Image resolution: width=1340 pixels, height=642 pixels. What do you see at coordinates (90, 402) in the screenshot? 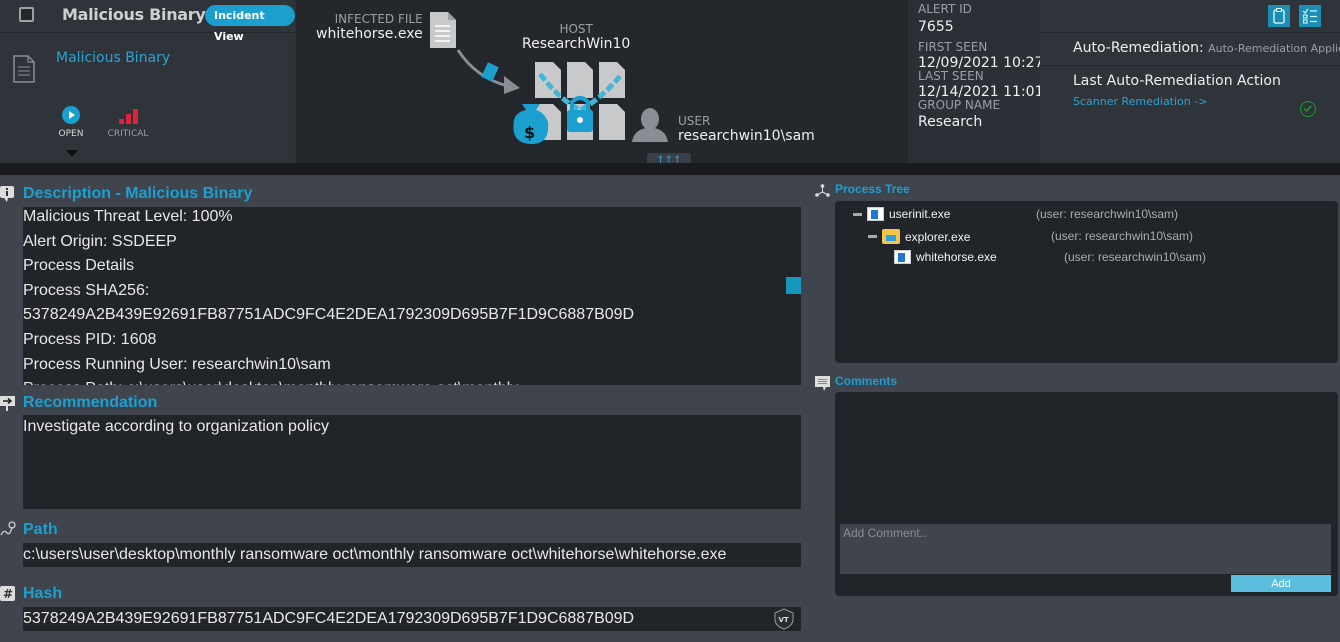
I see `recommendation-title: Recommendation` at bounding box center [90, 402].